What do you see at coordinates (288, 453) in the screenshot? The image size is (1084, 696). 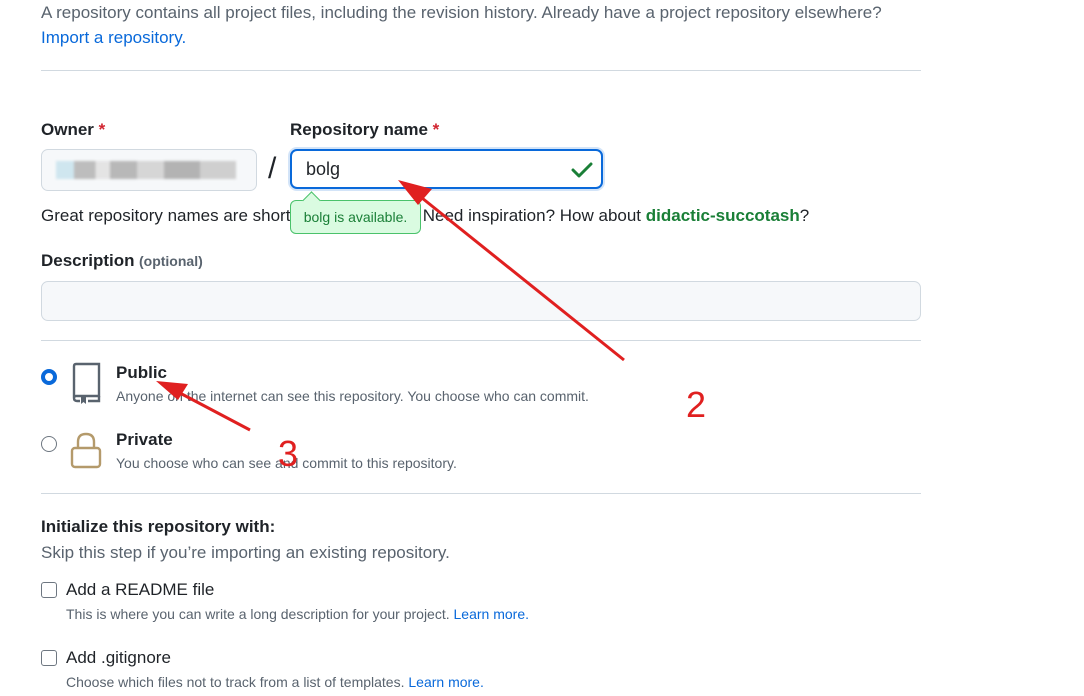 I see `annotation-number-3: 3` at bounding box center [288, 453].